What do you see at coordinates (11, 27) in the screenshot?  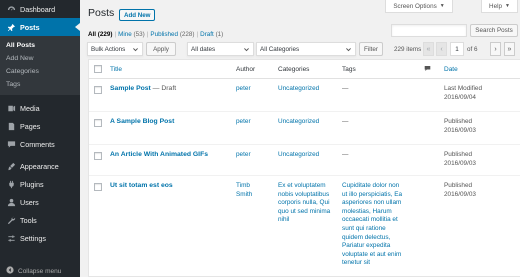 I see `pin-icon` at bounding box center [11, 27].